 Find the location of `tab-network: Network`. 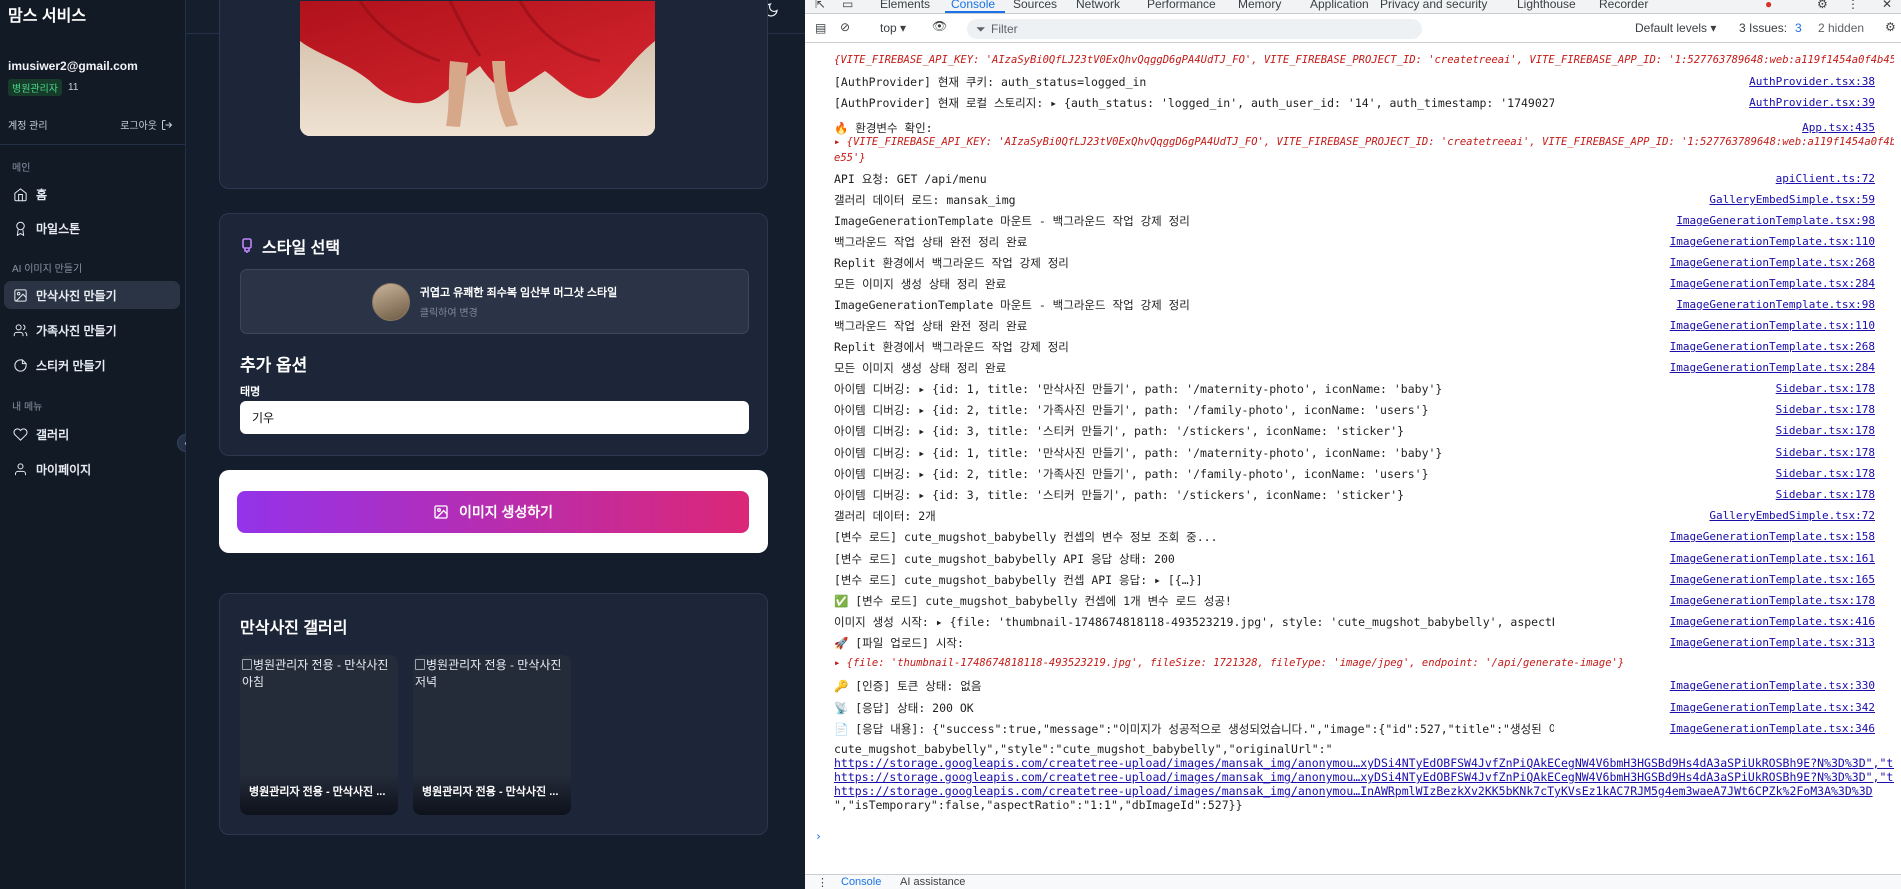

tab-network: Network is located at coordinates (1098, 5).